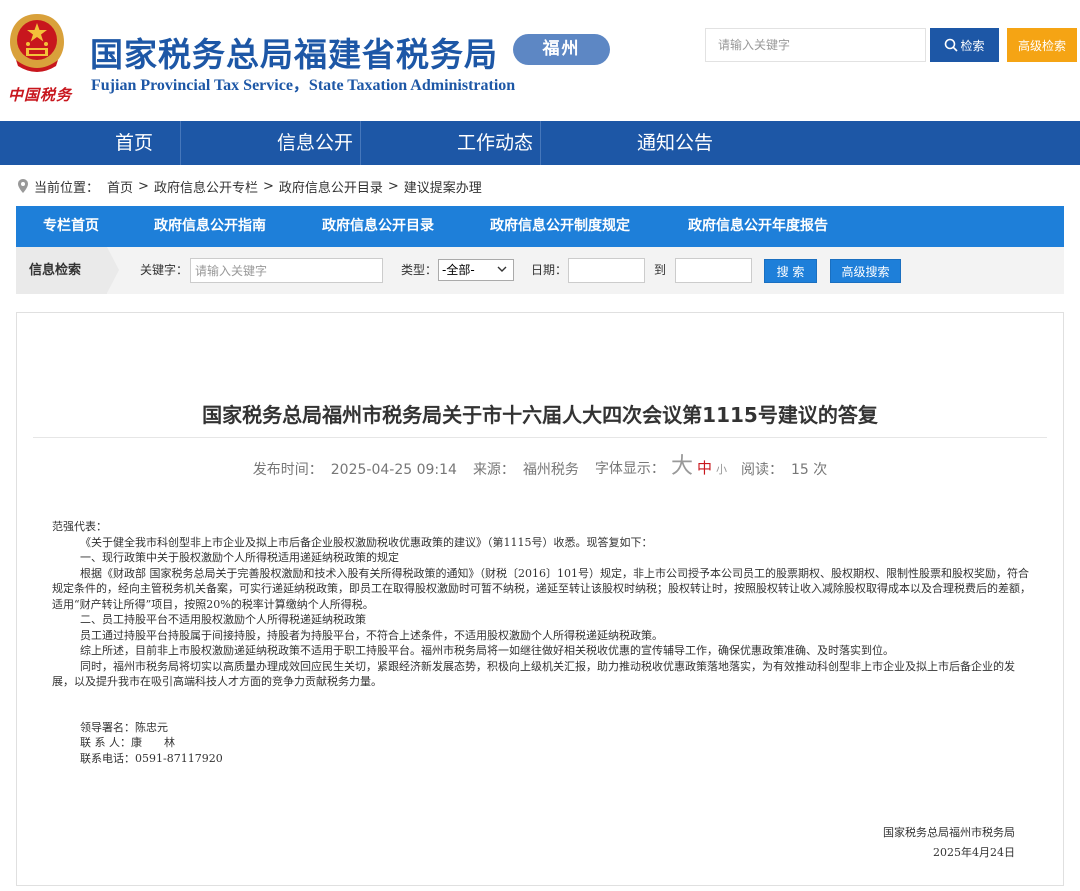 The image size is (1080, 891). What do you see at coordinates (127, 742) in the screenshot?
I see `contact-person: 联 系 人：康 林` at bounding box center [127, 742].